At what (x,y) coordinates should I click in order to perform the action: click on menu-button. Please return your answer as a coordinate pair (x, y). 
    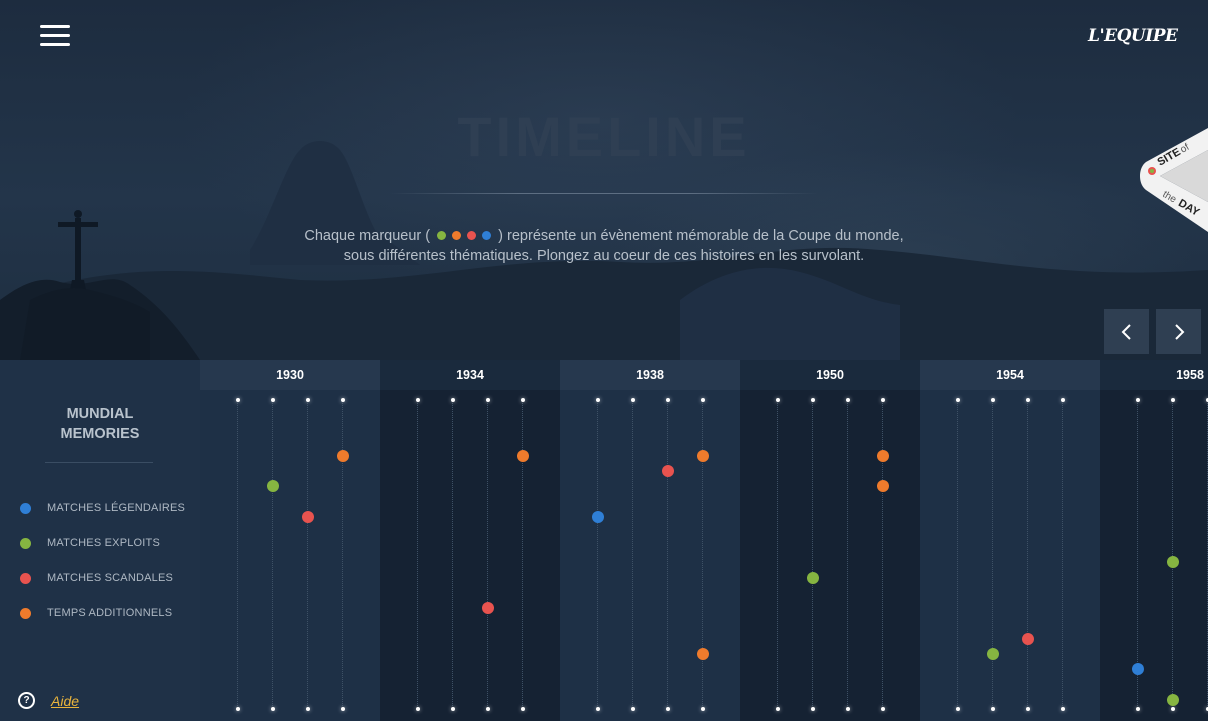
    Looking at the image, I should click on (55, 36).